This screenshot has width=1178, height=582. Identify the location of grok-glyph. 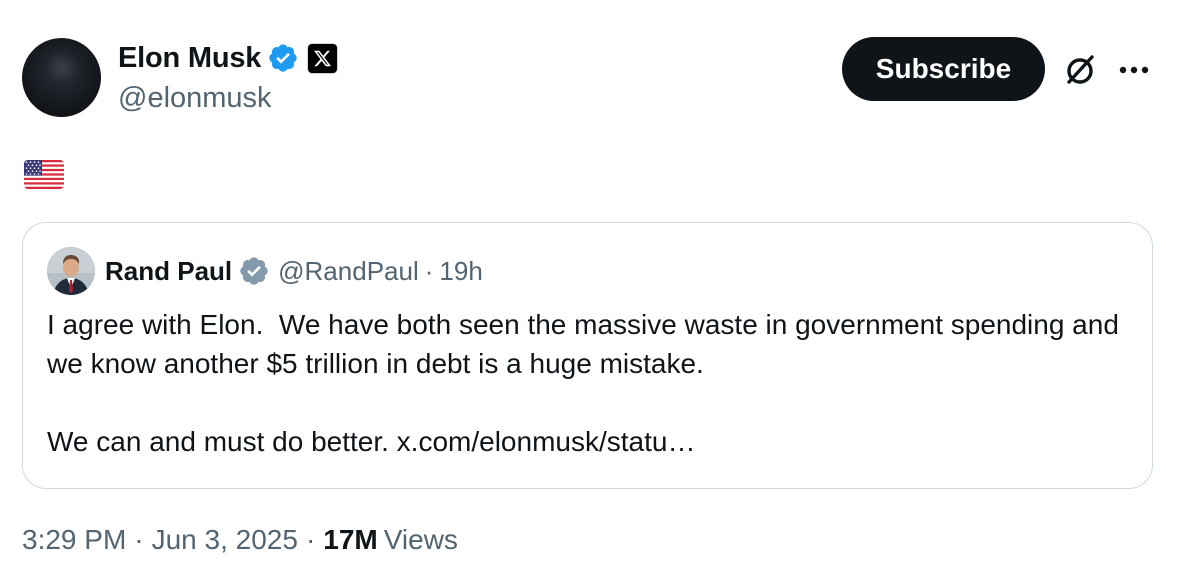
(1080, 69).